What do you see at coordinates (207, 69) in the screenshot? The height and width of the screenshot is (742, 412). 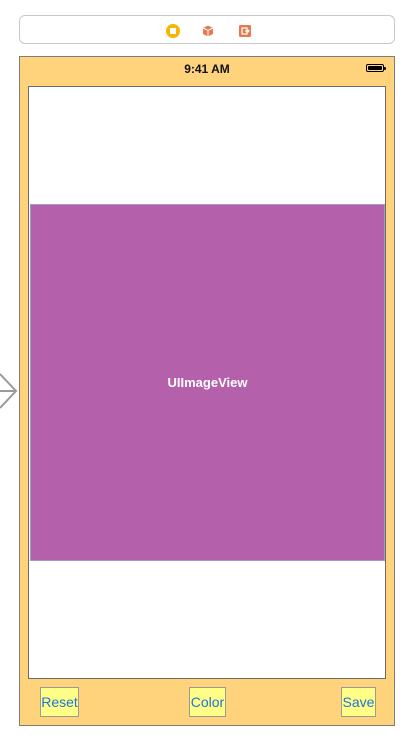 I see `status-bar-time: 9:41 AM` at bounding box center [207, 69].